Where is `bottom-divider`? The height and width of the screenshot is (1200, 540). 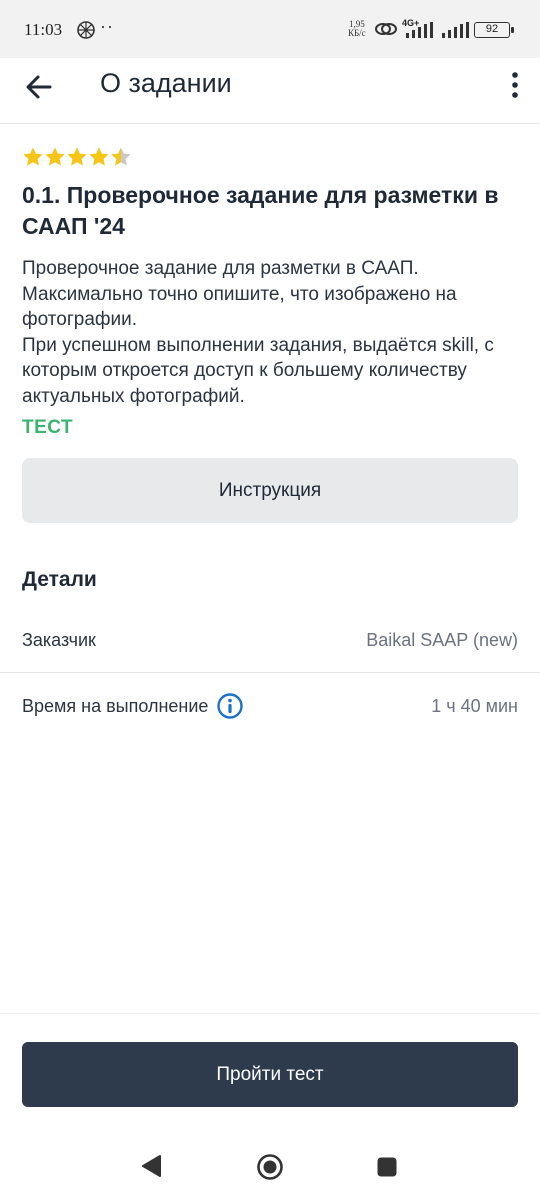
bottom-divider is located at coordinates (270, 1013).